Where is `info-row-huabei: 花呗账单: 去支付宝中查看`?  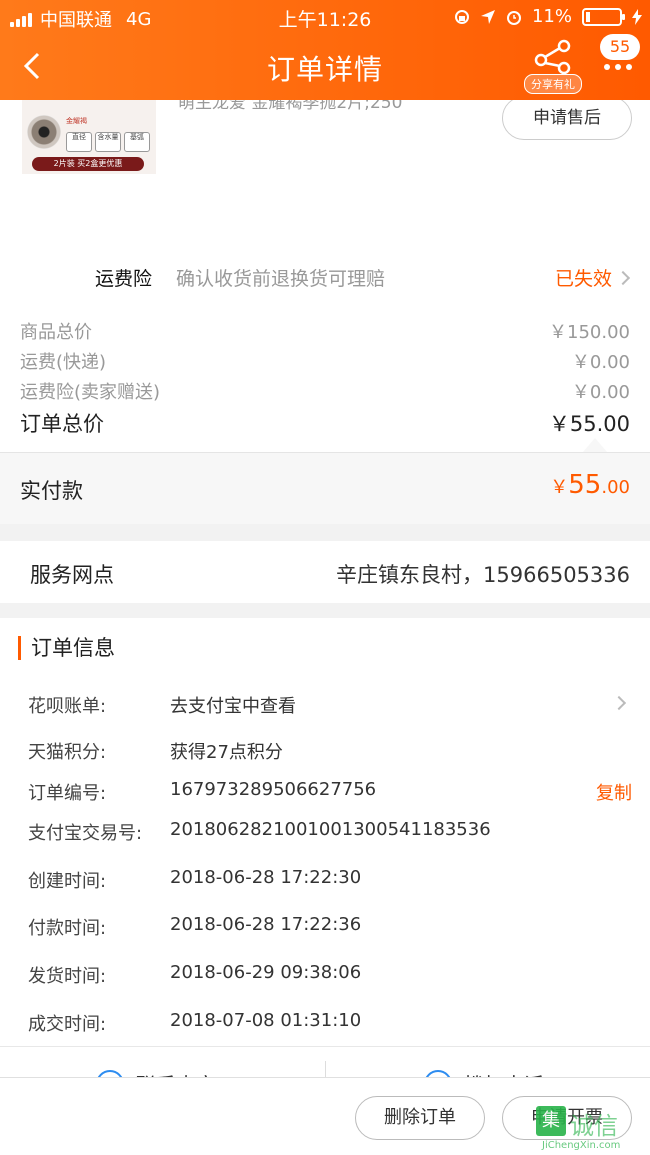
info-row-huabei: 花呗账单: 去支付宝中查看 is located at coordinates (330, 707).